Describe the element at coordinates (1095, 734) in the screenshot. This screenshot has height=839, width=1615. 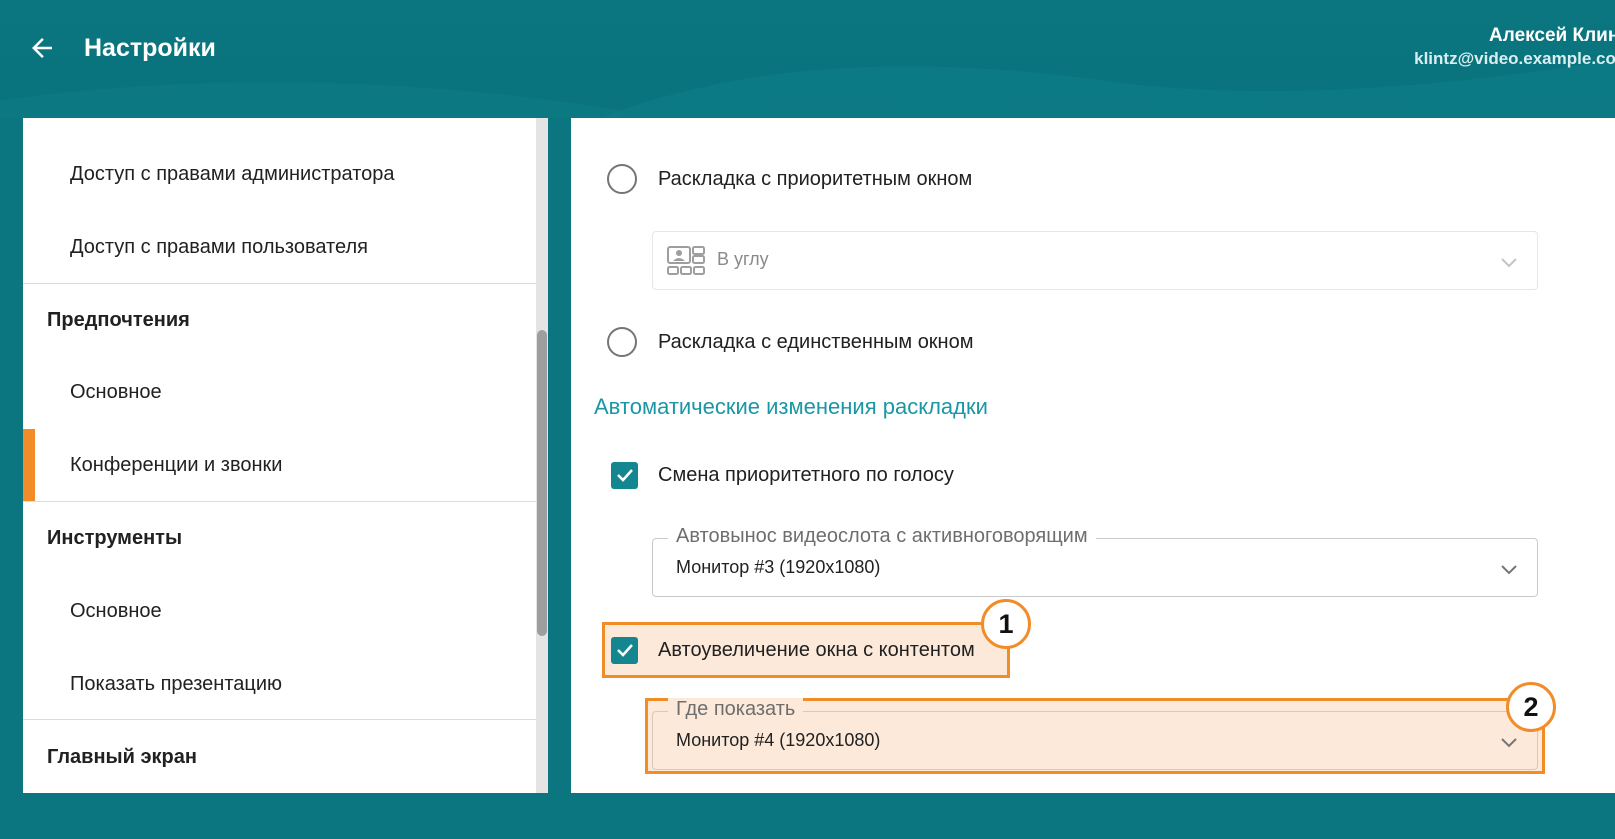
I see `content-monitor-select: Где показать Монитор #4 (1920x1080)` at that location.